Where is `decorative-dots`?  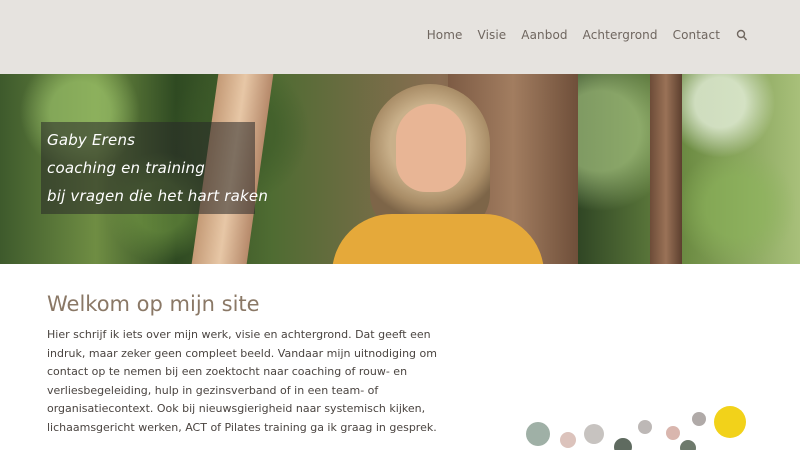
decorative-dots is located at coordinates (640, 425).